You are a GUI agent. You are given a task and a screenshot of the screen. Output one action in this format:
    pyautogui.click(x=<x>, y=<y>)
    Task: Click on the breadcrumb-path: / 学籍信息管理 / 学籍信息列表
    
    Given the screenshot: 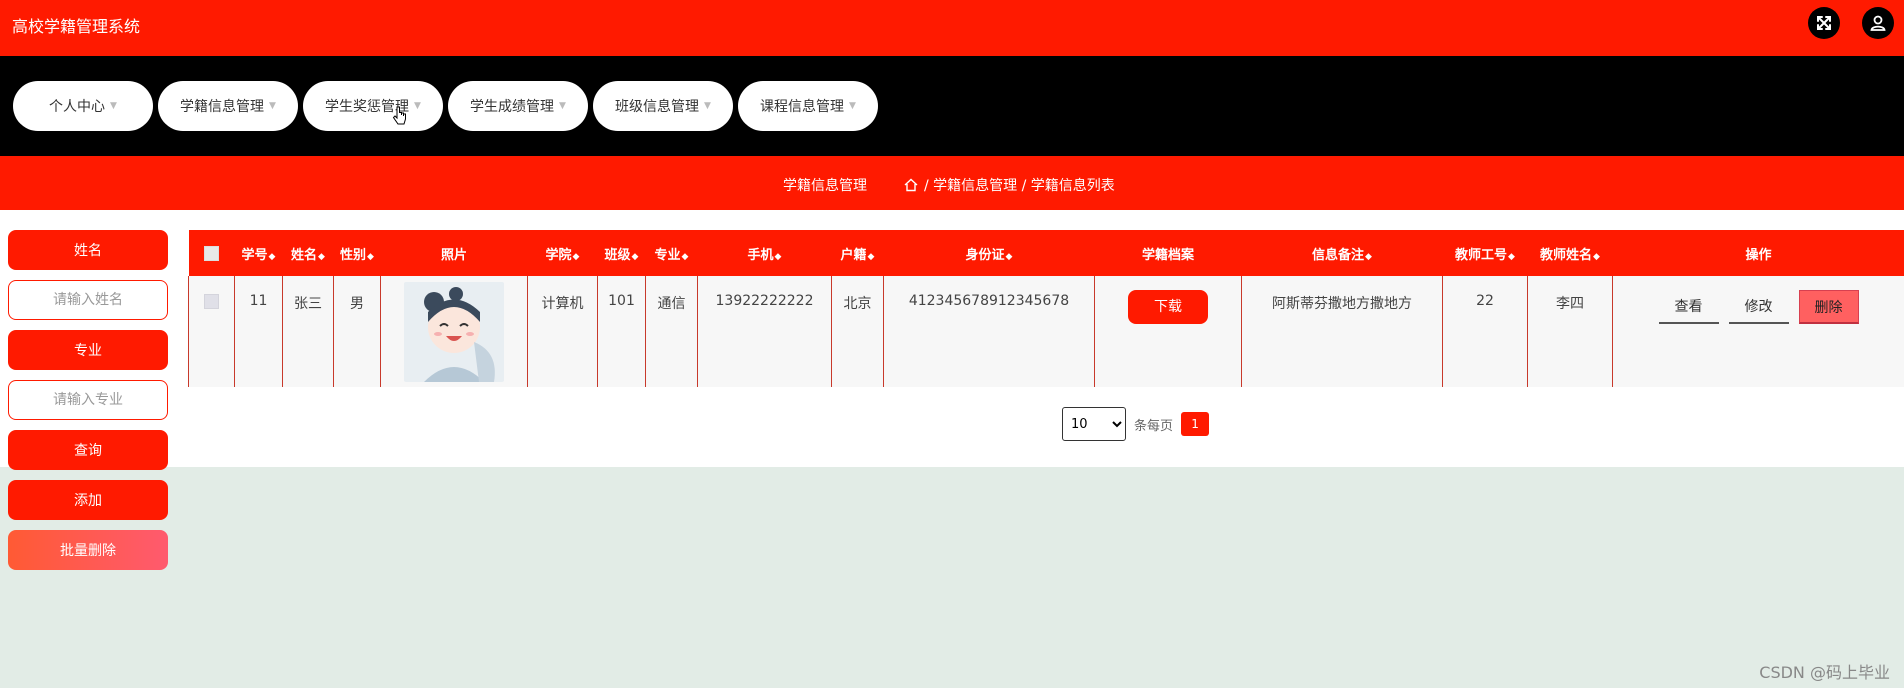 What is the action you would take?
    pyautogui.click(x=1019, y=185)
    